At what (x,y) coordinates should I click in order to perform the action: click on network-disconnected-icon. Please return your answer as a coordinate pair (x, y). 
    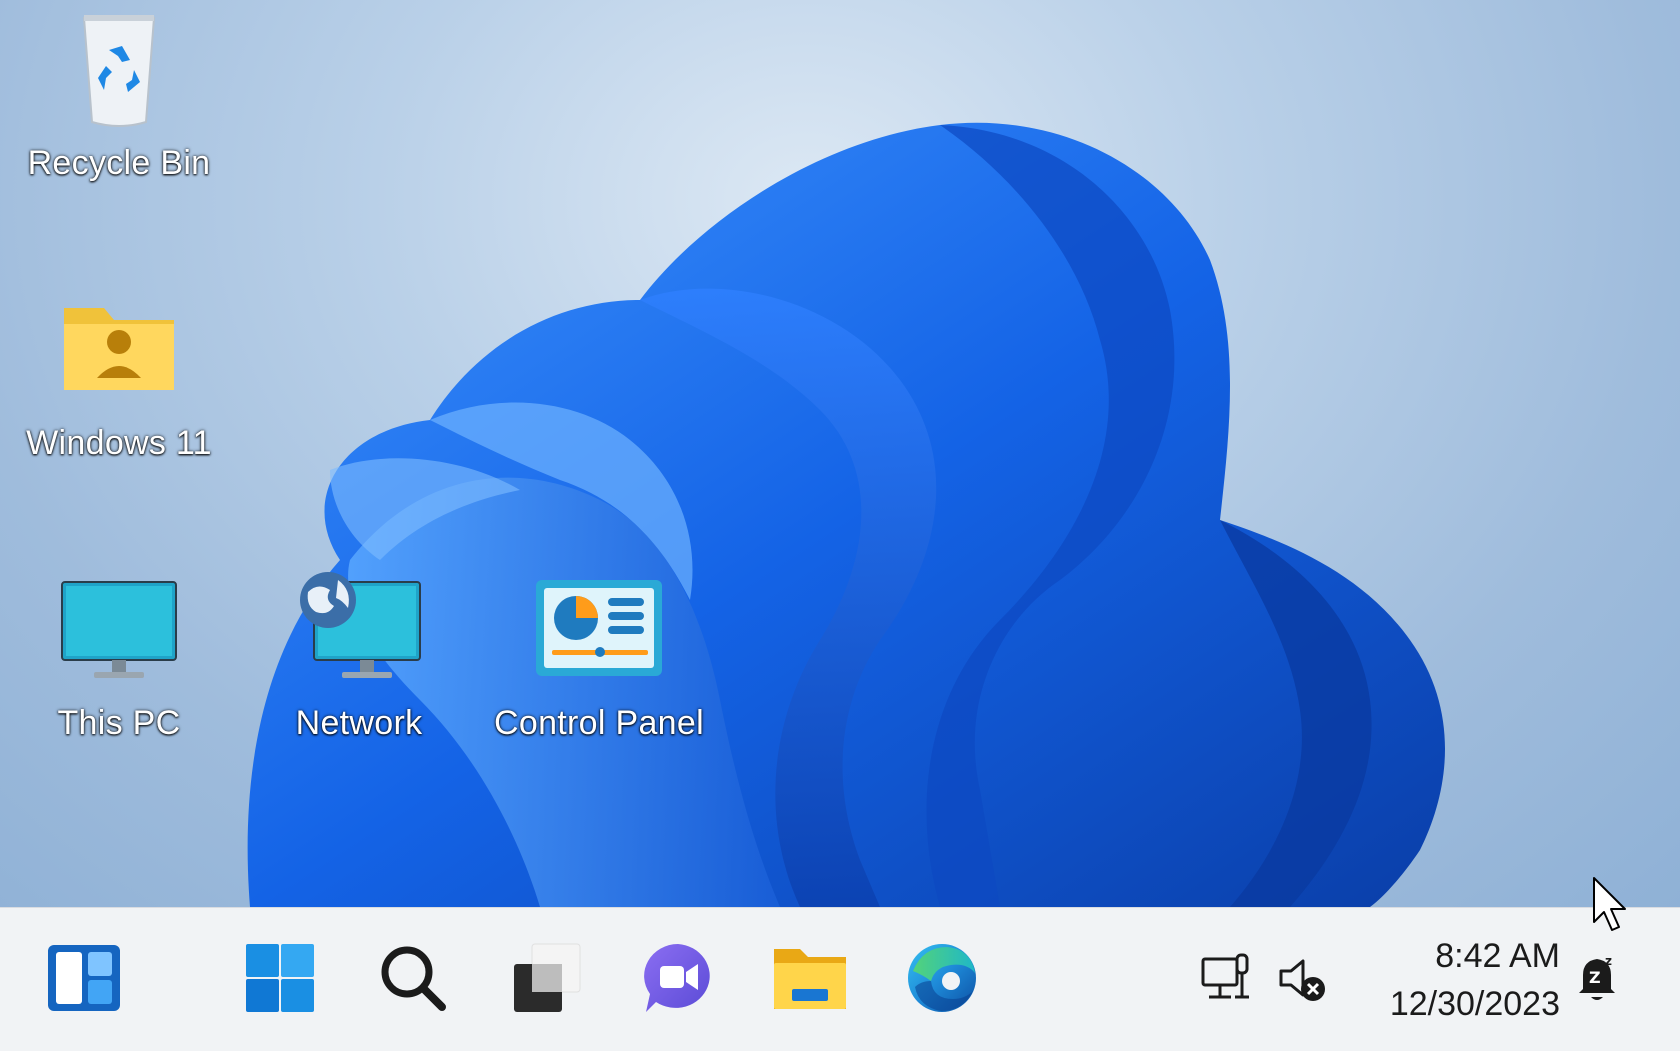
    Looking at the image, I should click on (1225, 976).